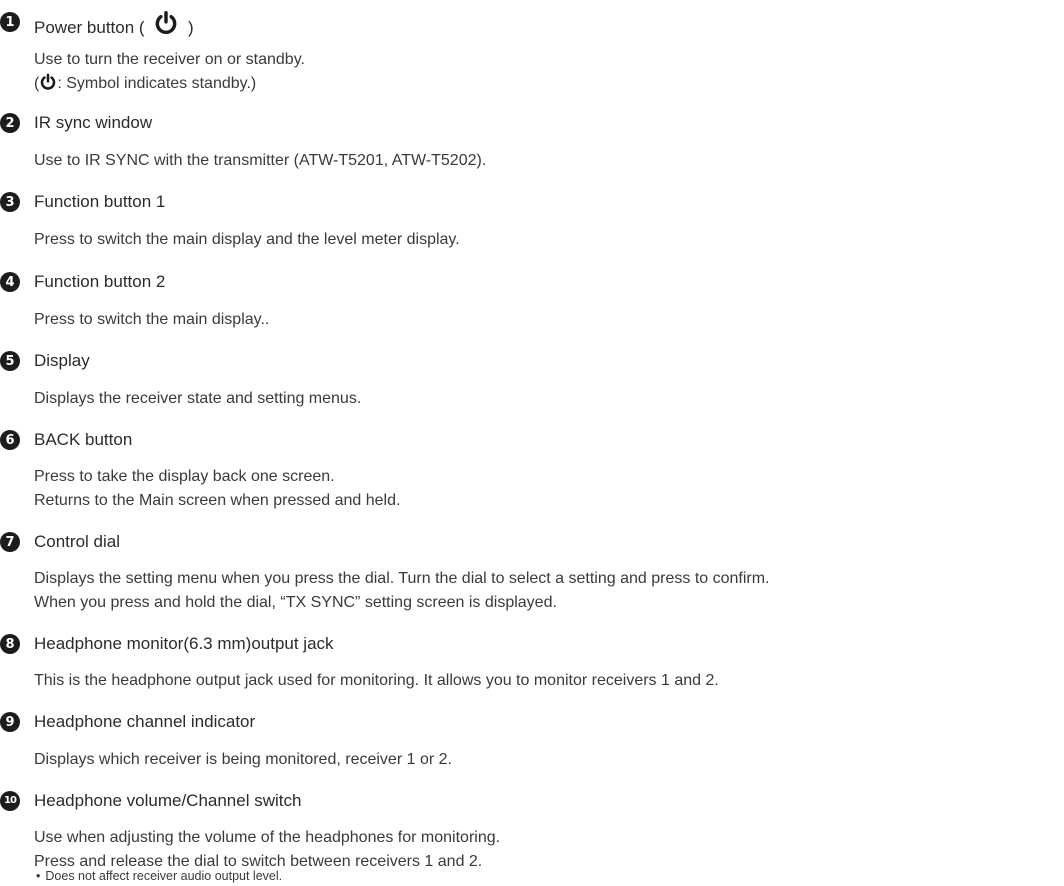  What do you see at coordinates (10, 542) in the screenshot?
I see `item-number-badge: 7` at bounding box center [10, 542].